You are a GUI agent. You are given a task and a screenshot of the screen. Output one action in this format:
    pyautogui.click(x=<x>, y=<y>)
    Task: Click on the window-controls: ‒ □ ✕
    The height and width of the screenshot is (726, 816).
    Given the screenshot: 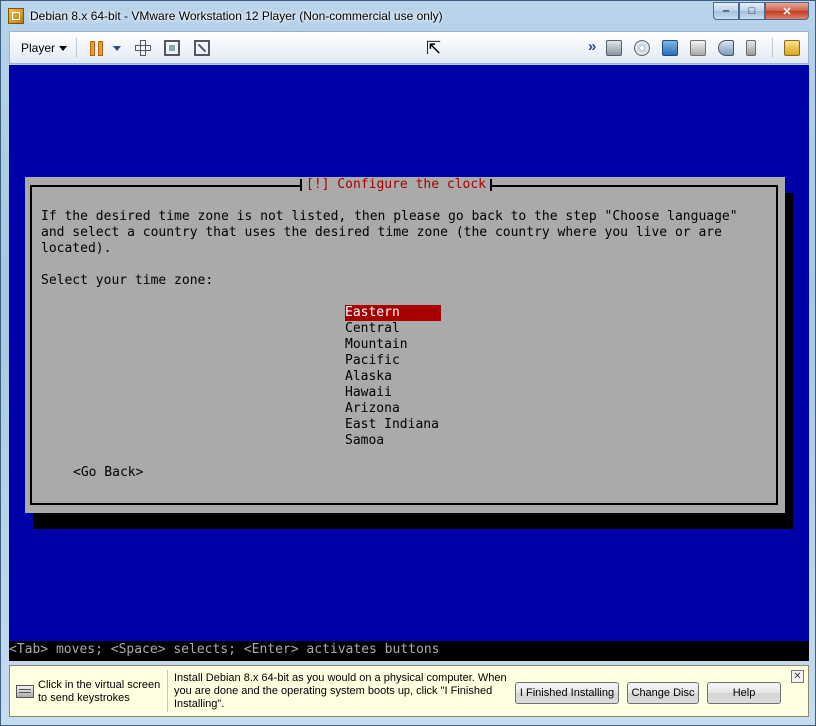 What is the action you would take?
    pyautogui.click(x=761, y=11)
    